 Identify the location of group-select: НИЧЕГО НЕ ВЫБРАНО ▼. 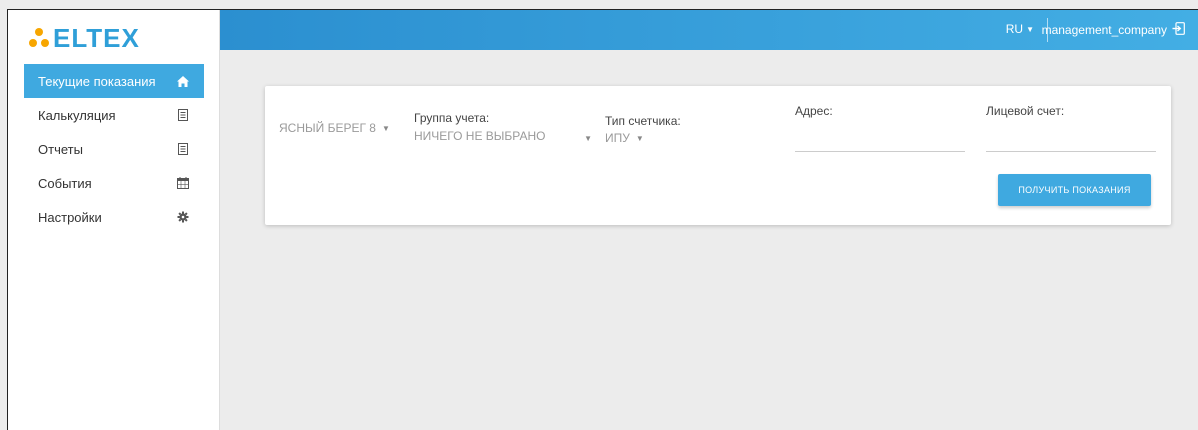
(503, 136).